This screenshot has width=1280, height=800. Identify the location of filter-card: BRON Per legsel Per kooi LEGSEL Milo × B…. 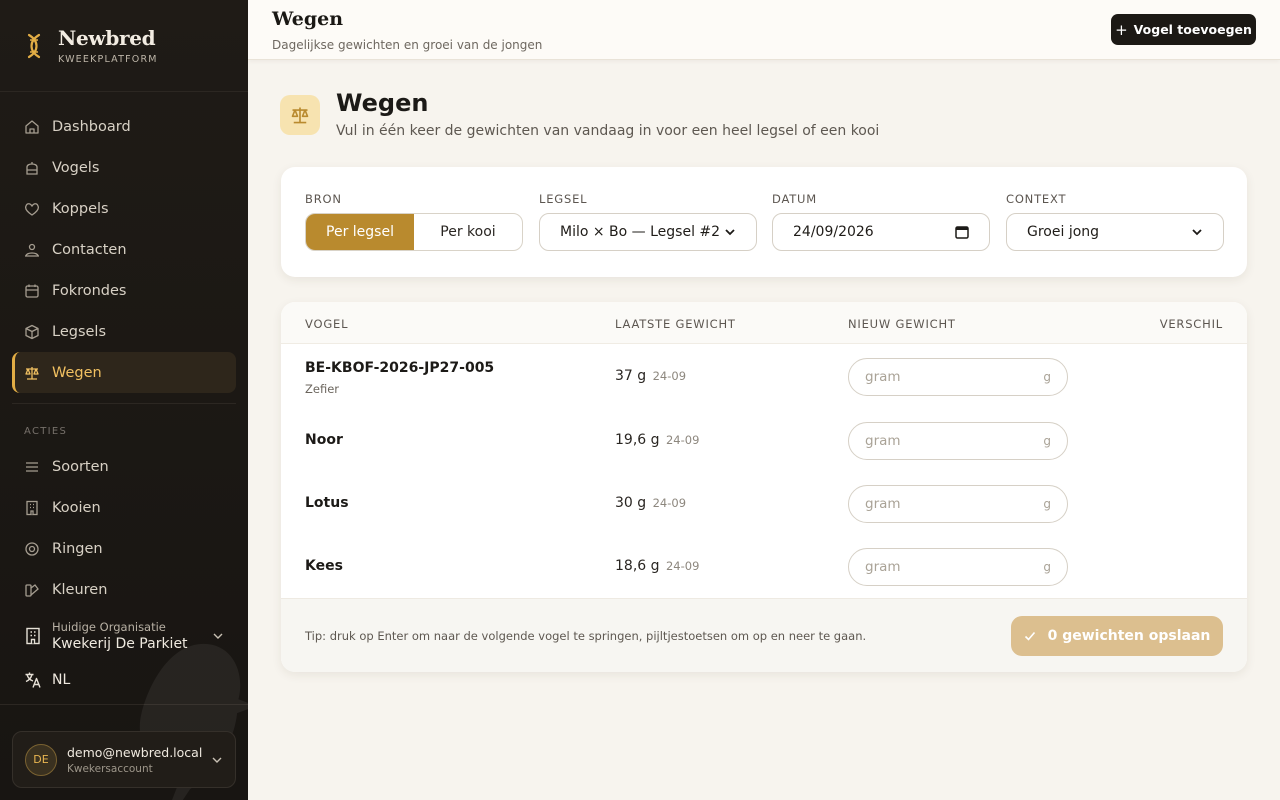
(764, 222).